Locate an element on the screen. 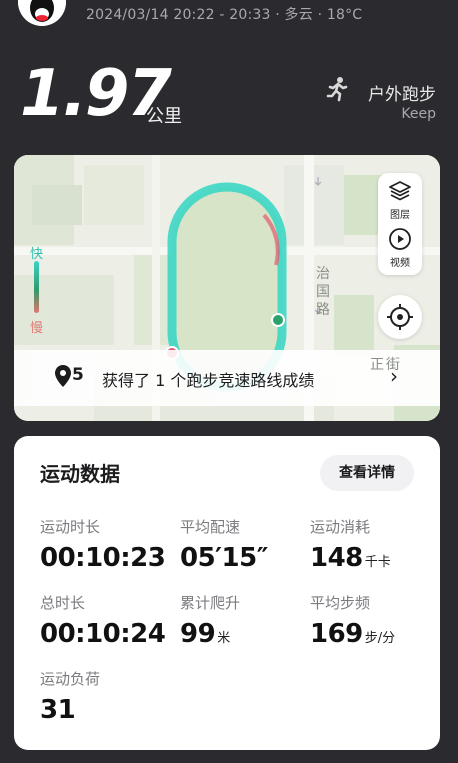  chevron-right-icon: › is located at coordinates (394, 376).